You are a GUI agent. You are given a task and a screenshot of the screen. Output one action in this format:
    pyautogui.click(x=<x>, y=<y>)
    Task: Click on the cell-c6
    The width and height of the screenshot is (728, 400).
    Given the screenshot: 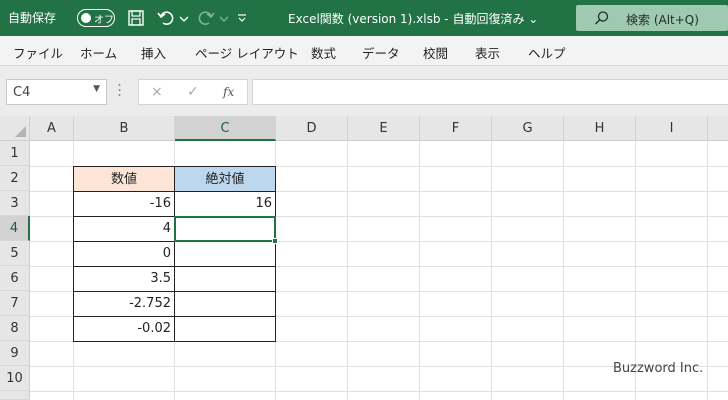 What is the action you would take?
    pyautogui.click(x=225, y=279)
    